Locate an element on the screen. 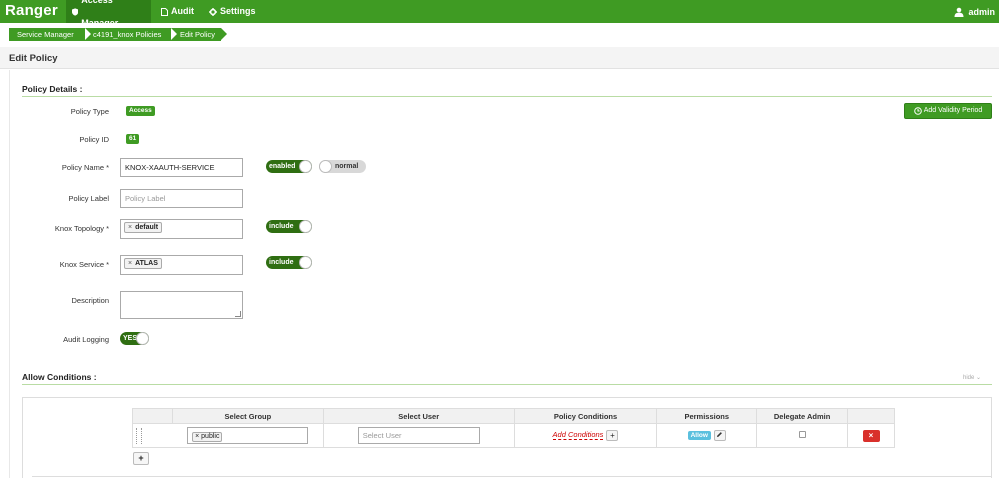 The image size is (999, 478). topology-include-toggle: include is located at coordinates (289, 226).